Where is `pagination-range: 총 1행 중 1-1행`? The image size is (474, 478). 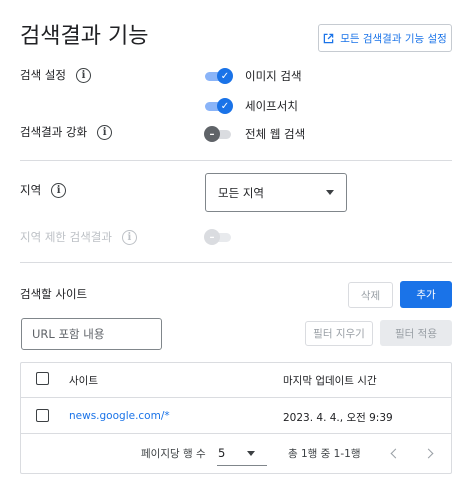 pagination-range: 총 1행 중 1-1행 is located at coordinates (324, 454).